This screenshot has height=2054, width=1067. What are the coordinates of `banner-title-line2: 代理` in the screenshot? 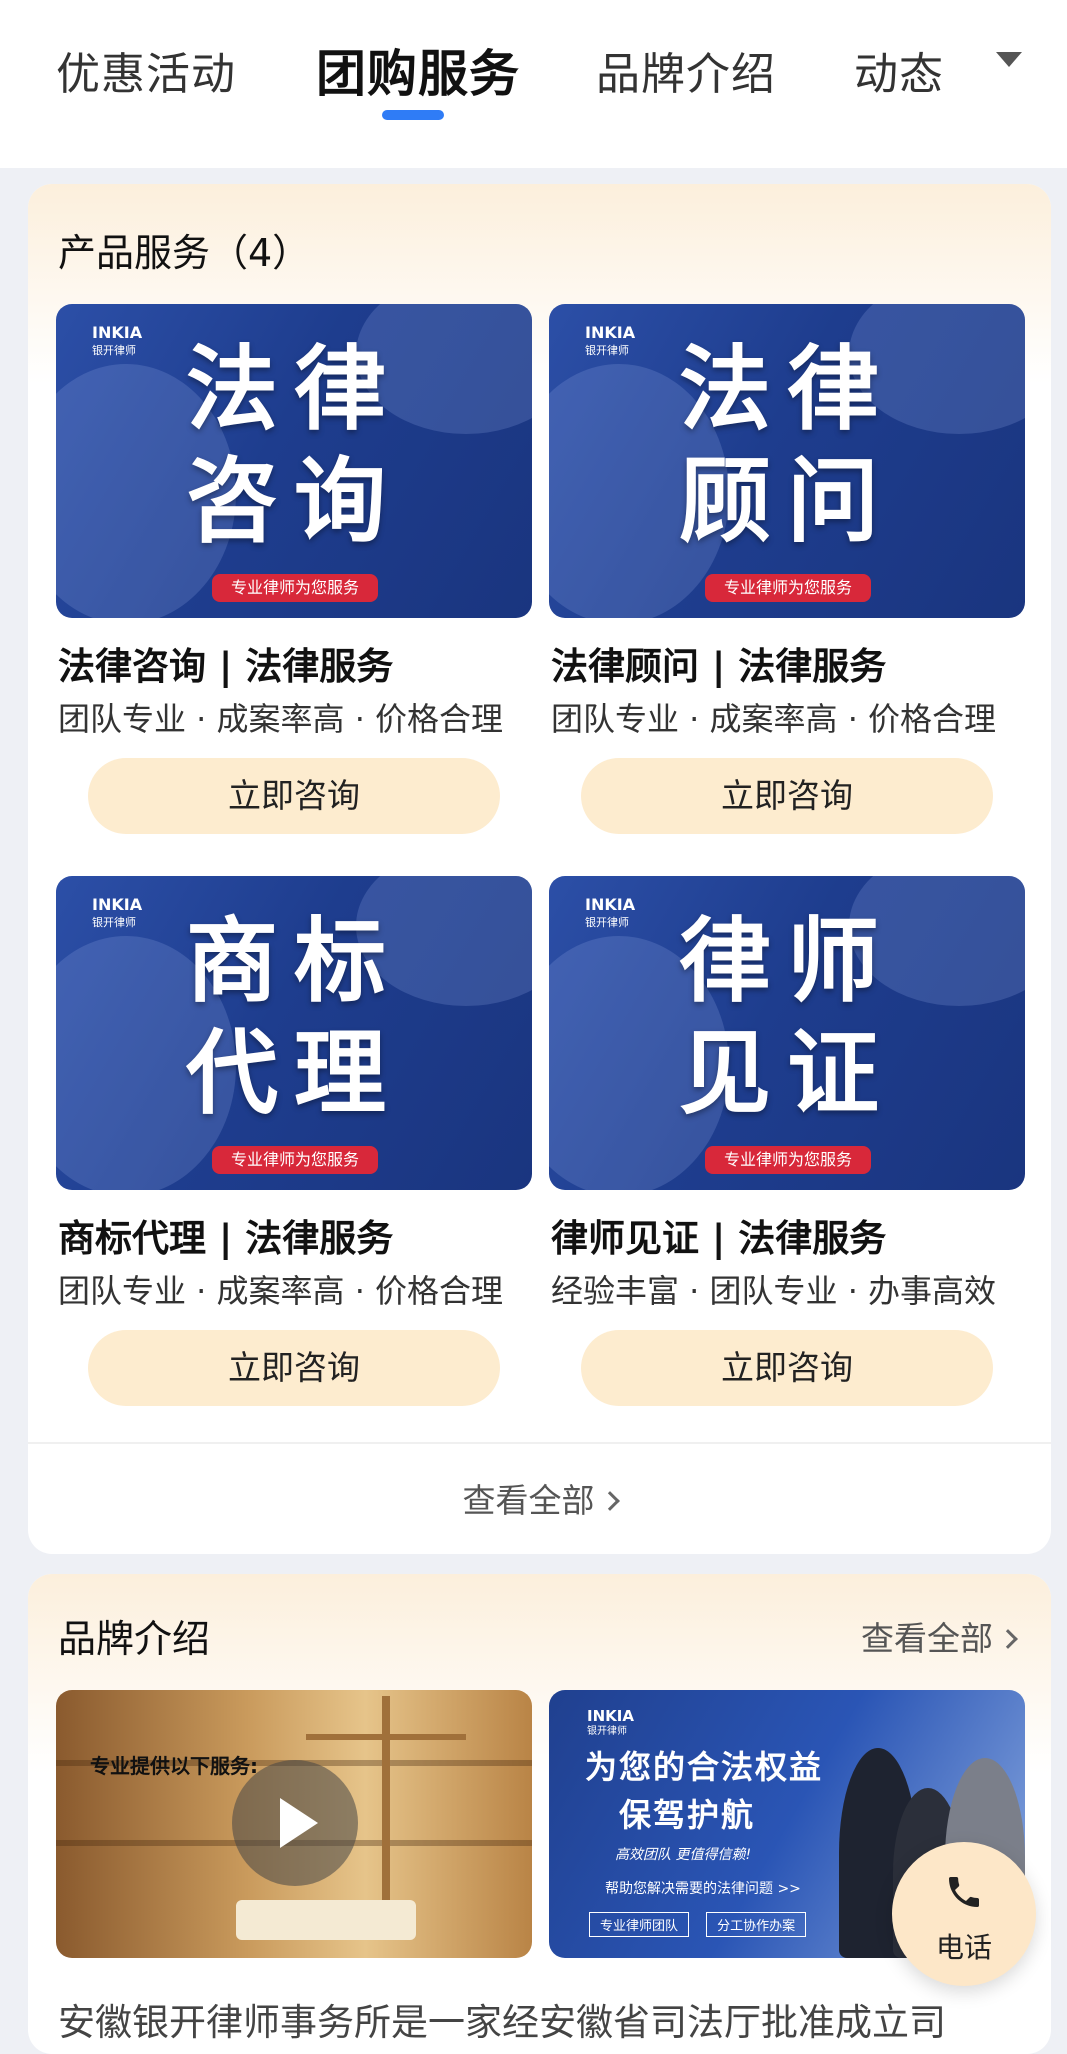 It's located at (293, 1073).